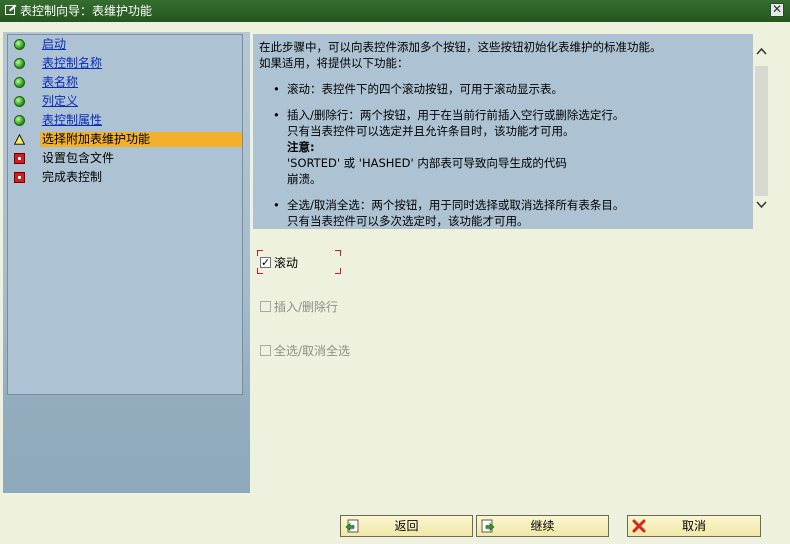 The height and width of the screenshot is (544, 790). What do you see at coordinates (125, 101) in the screenshot?
I see `step-column-definition: 列定义` at bounding box center [125, 101].